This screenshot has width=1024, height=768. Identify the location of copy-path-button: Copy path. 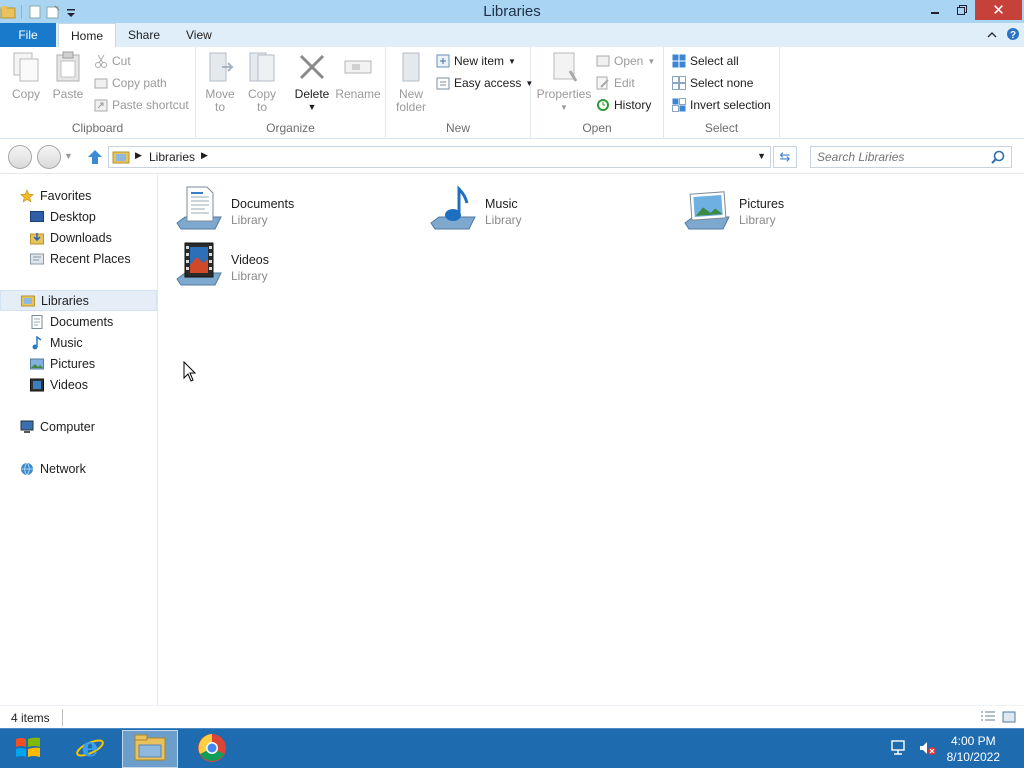
(130, 83).